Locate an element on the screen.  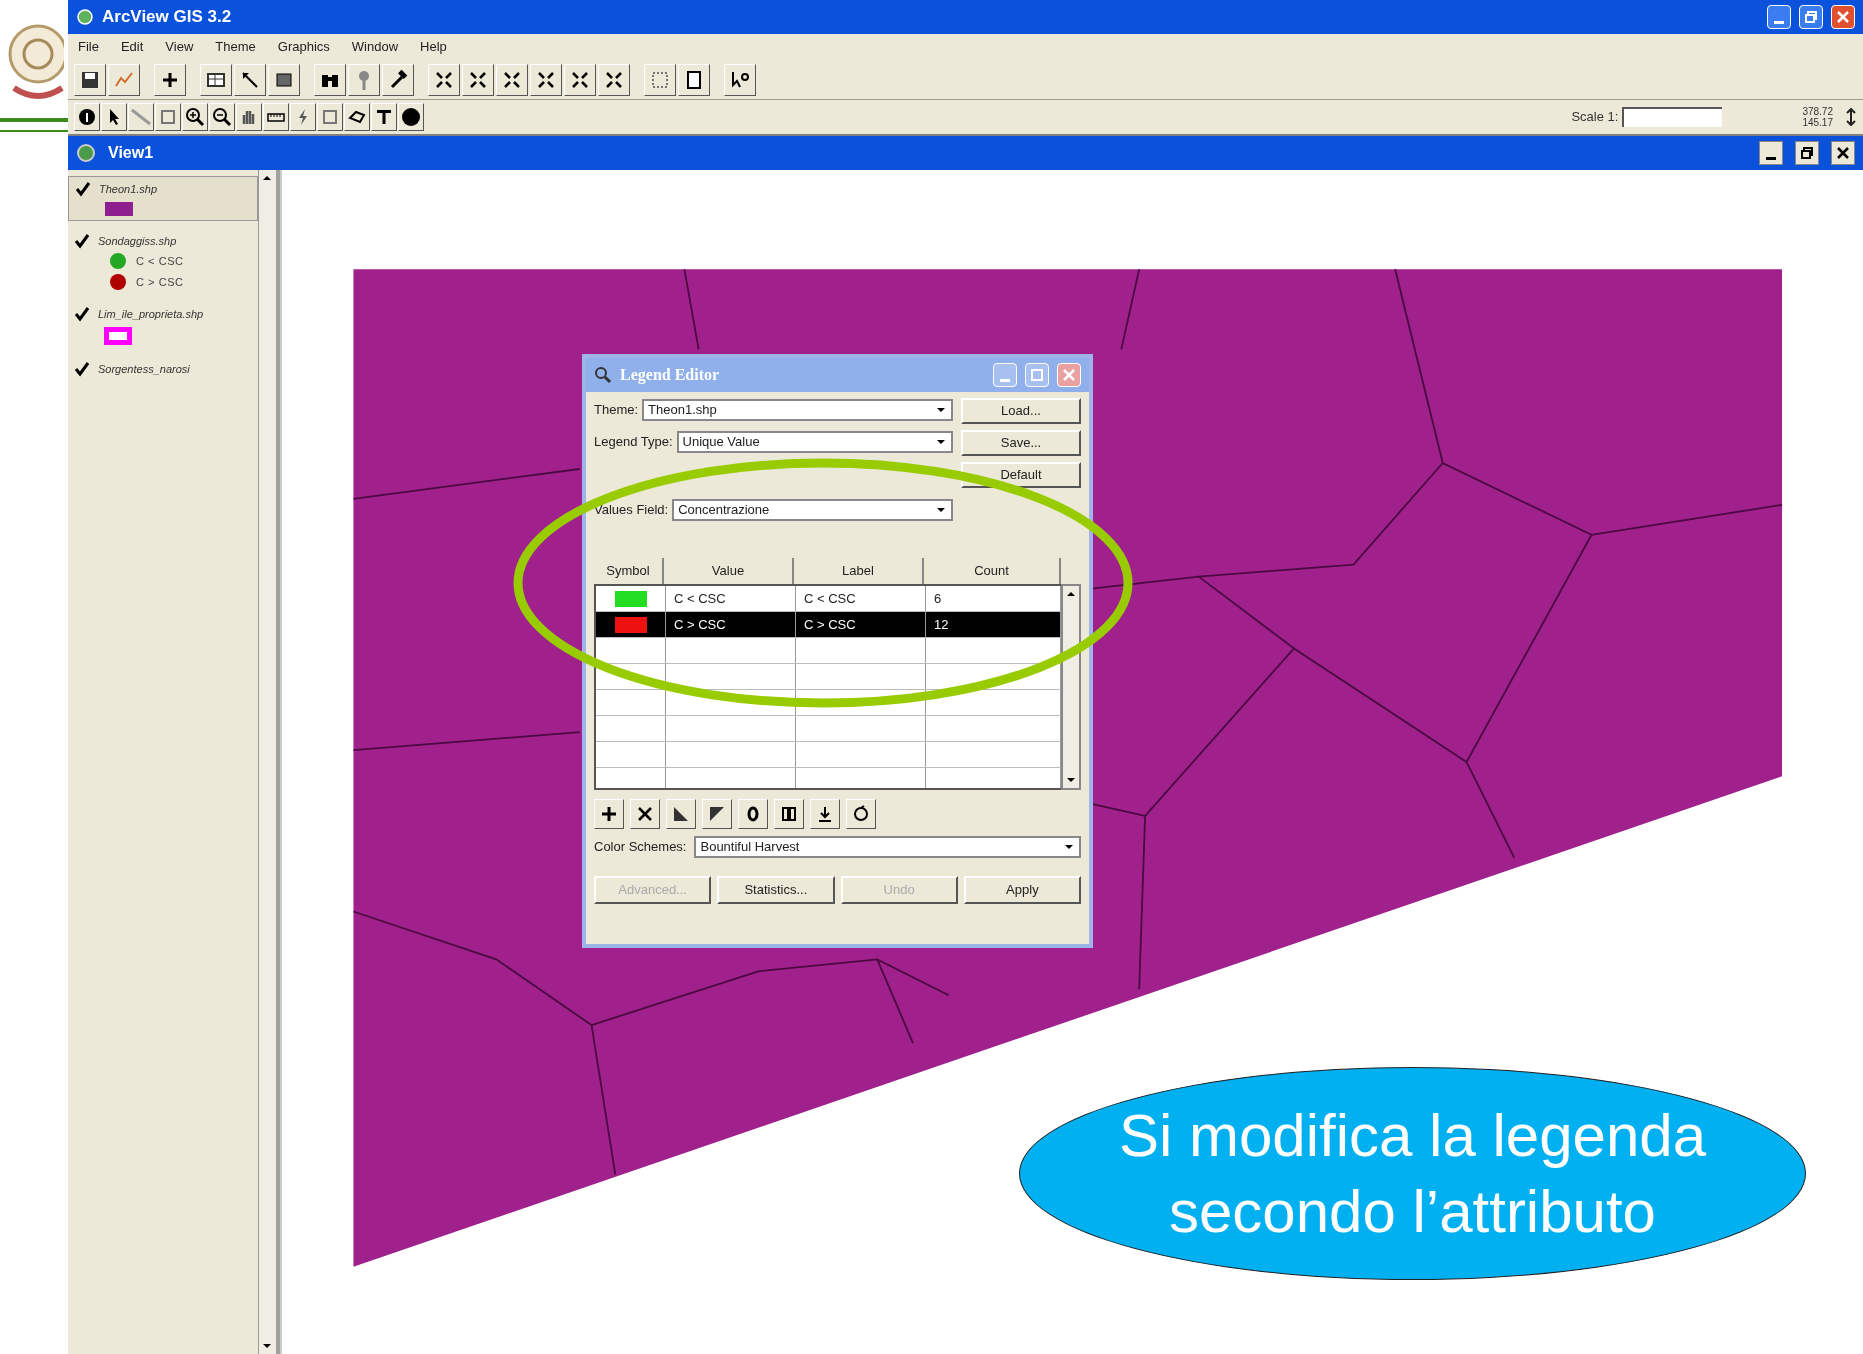
layer-name: Sorgentess_narosi is located at coordinates (144, 369).